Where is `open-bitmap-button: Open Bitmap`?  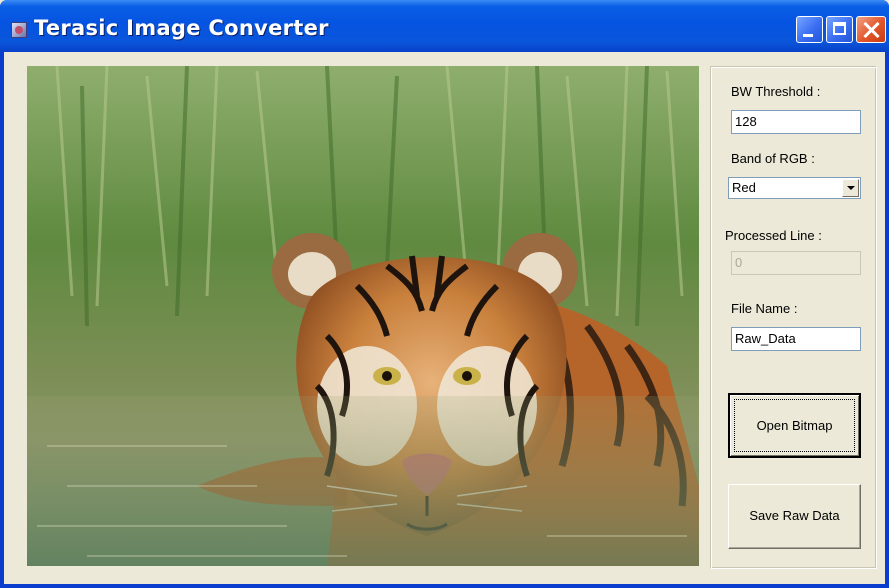
open-bitmap-button: Open Bitmap is located at coordinates (794, 425).